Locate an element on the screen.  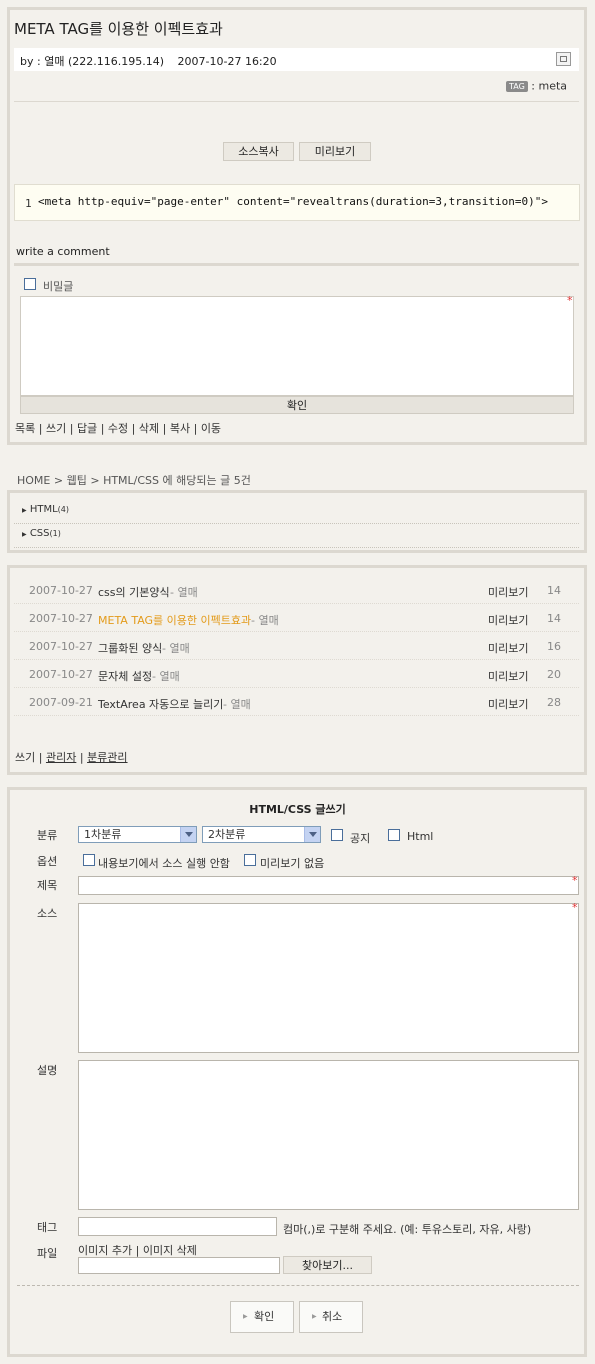
comment-heading: write a comment is located at coordinates (63, 251).